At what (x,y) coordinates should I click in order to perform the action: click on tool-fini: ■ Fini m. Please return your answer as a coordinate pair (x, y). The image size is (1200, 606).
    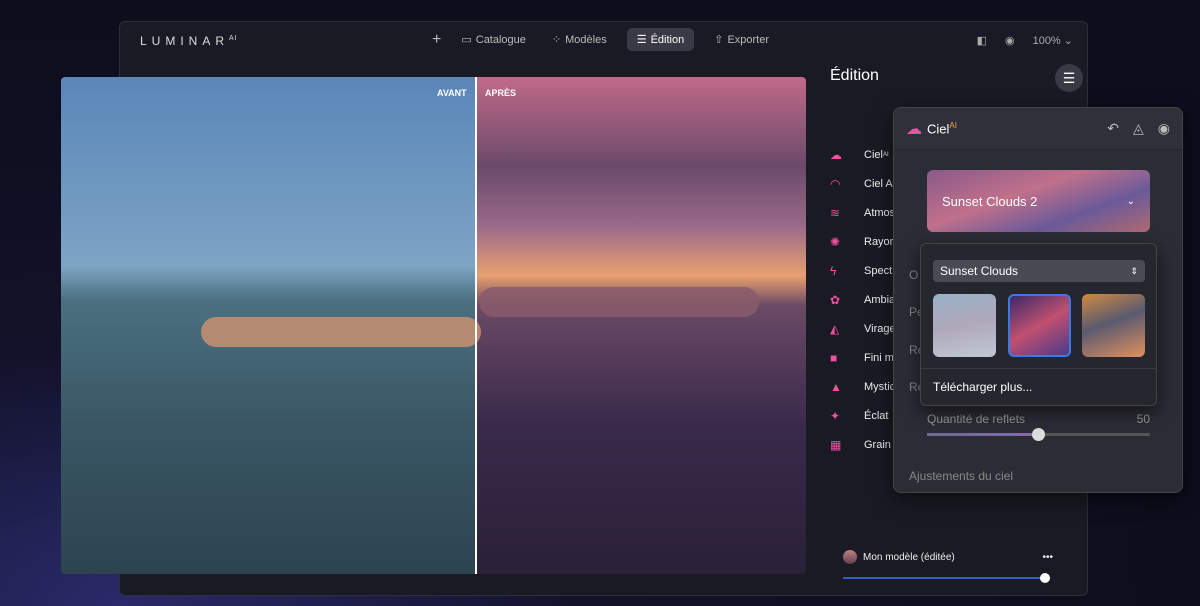
    Looking at the image, I should click on (863, 357).